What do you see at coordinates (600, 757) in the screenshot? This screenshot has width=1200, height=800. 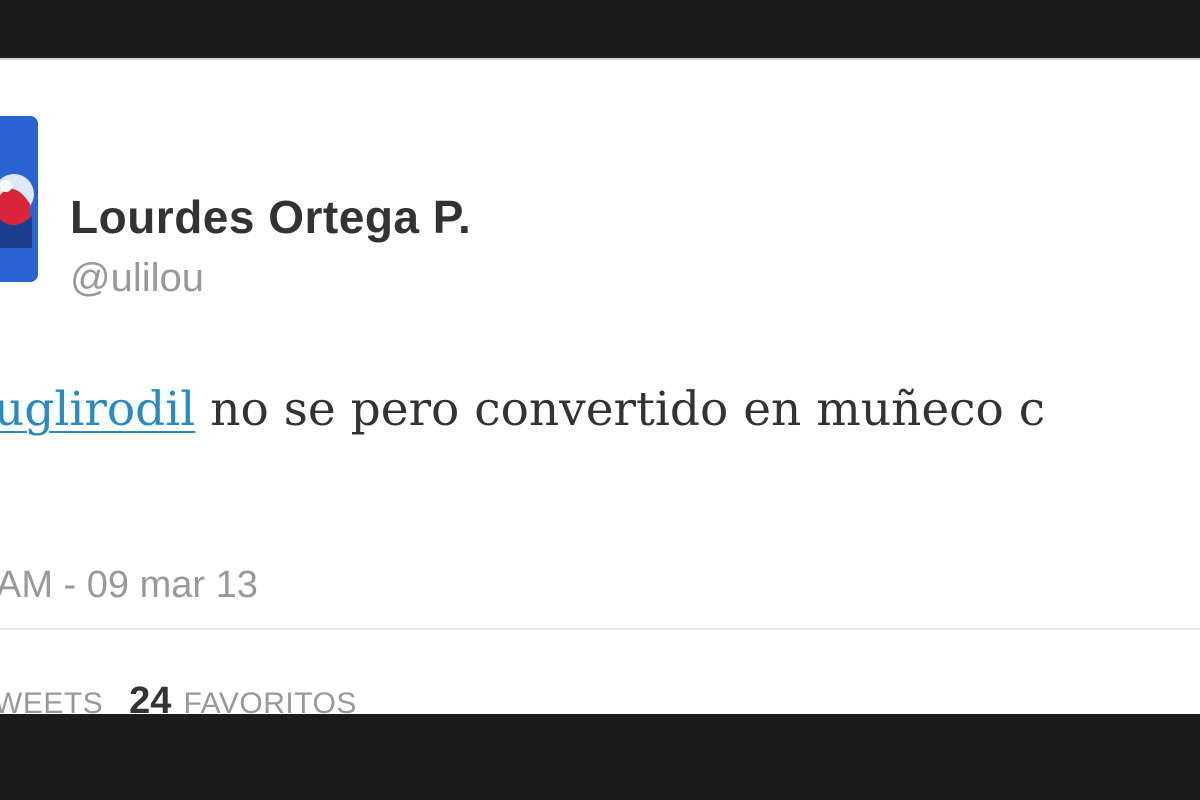 I see `bottom-black-bar` at bounding box center [600, 757].